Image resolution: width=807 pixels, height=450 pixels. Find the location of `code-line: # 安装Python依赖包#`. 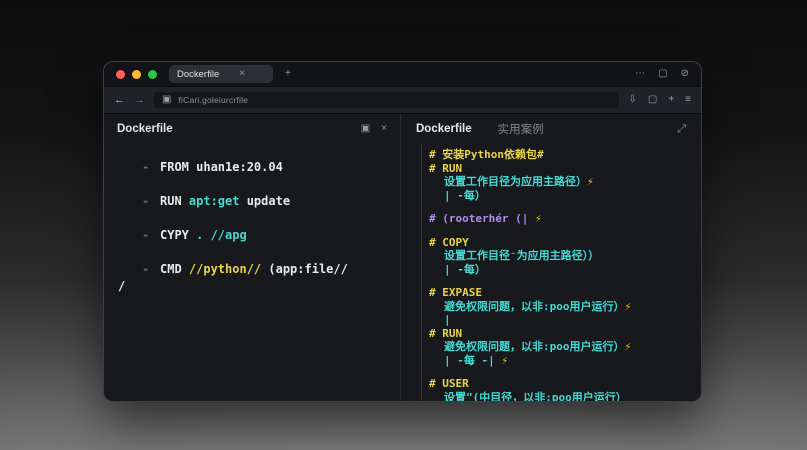

code-line: # 安装Python依赖包# is located at coordinates (561, 155).